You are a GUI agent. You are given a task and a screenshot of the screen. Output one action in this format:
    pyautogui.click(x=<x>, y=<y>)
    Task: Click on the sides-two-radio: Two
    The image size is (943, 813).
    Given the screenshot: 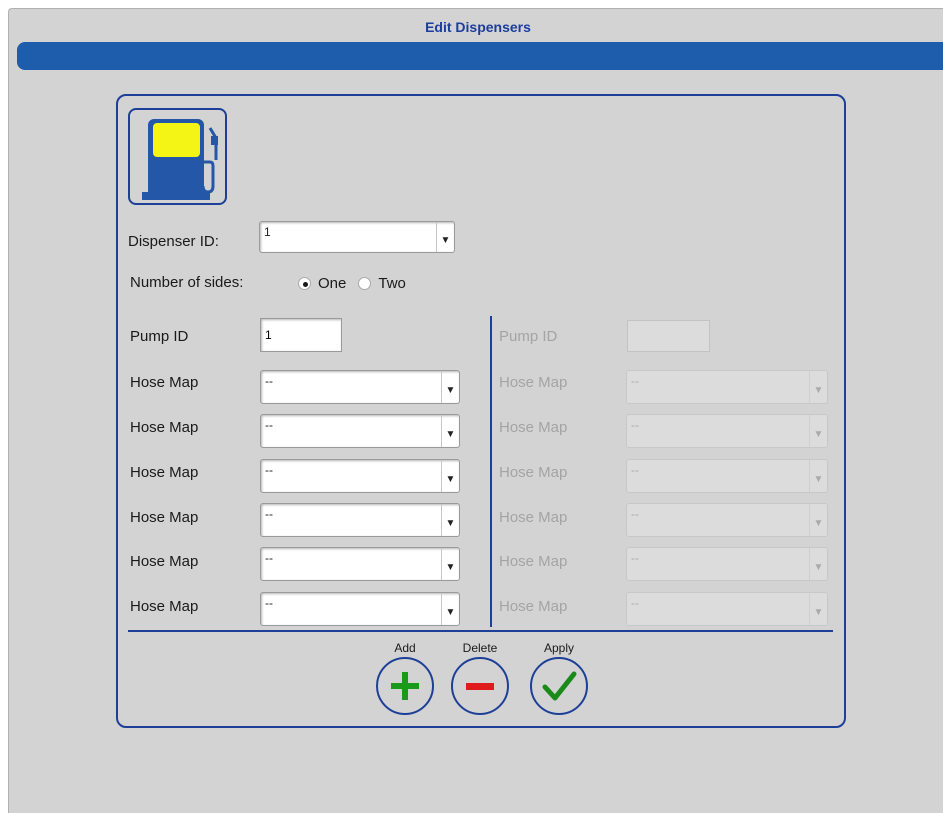 What is the action you would take?
    pyautogui.click(x=382, y=283)
    